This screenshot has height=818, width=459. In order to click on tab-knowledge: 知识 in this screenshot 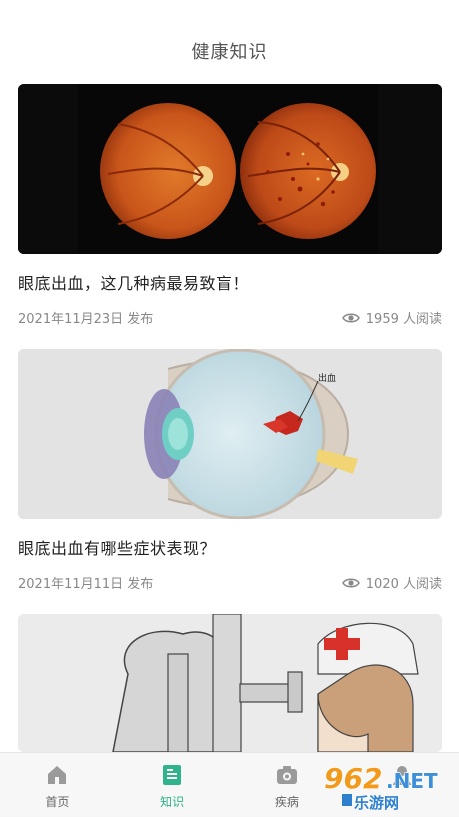, I will do `click(172, 785)`.